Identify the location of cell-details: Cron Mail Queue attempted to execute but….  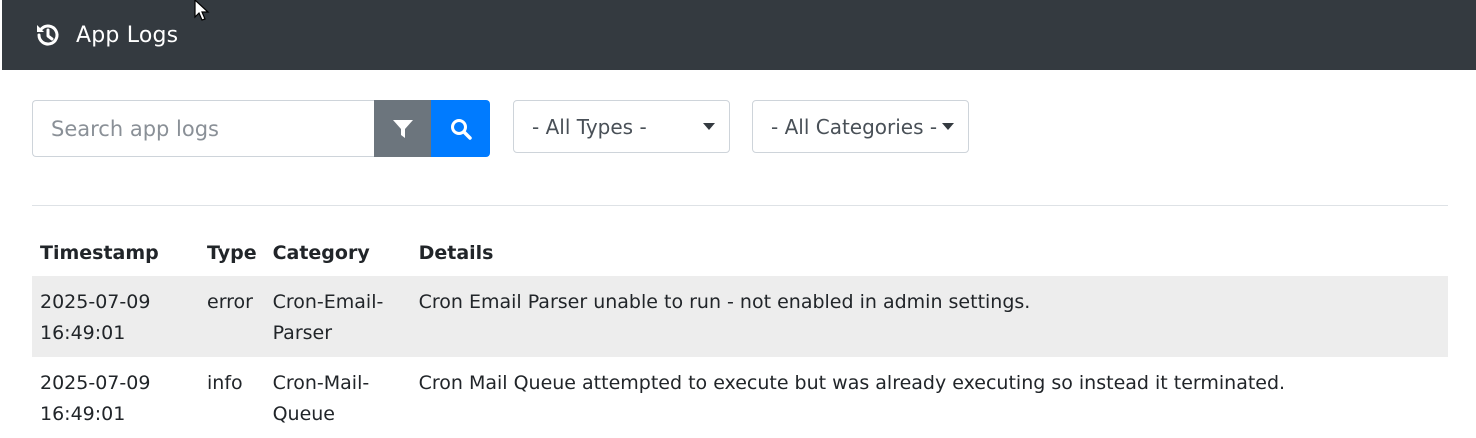
(852, 383).